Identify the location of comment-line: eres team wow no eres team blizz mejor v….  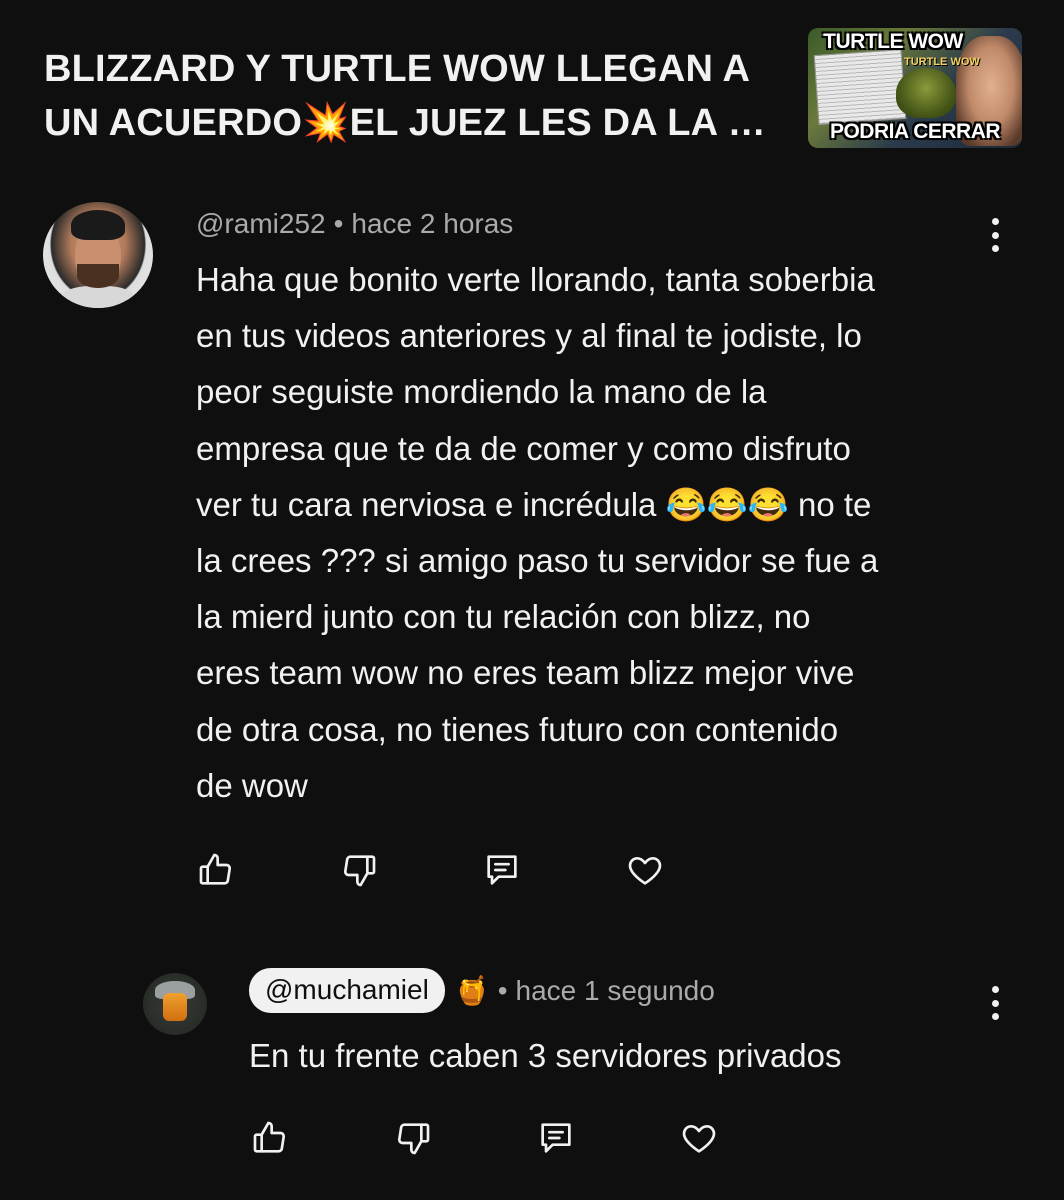
(525, 673).